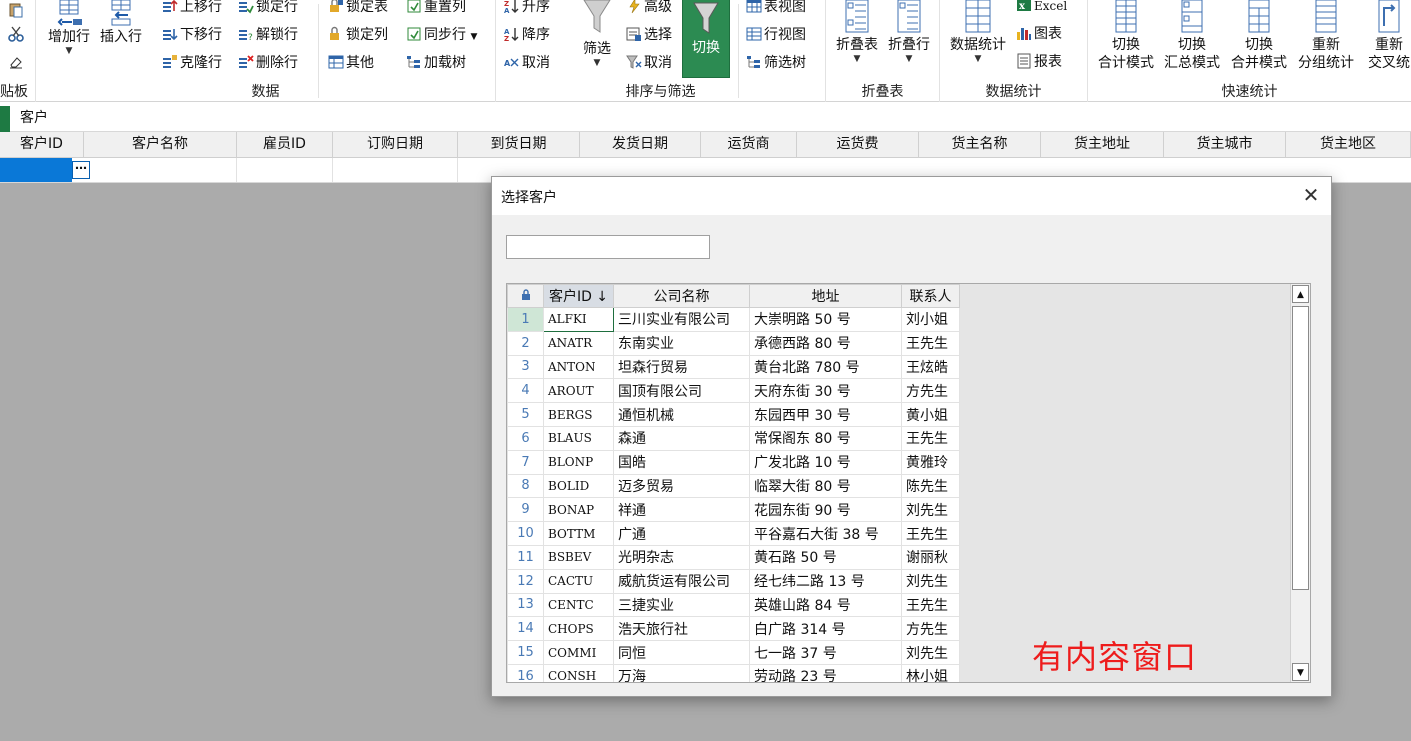 The height and width of the screenshot is (741, 1411). I want to click on add-row-button: 增加行 ▼, so click(69, 28).